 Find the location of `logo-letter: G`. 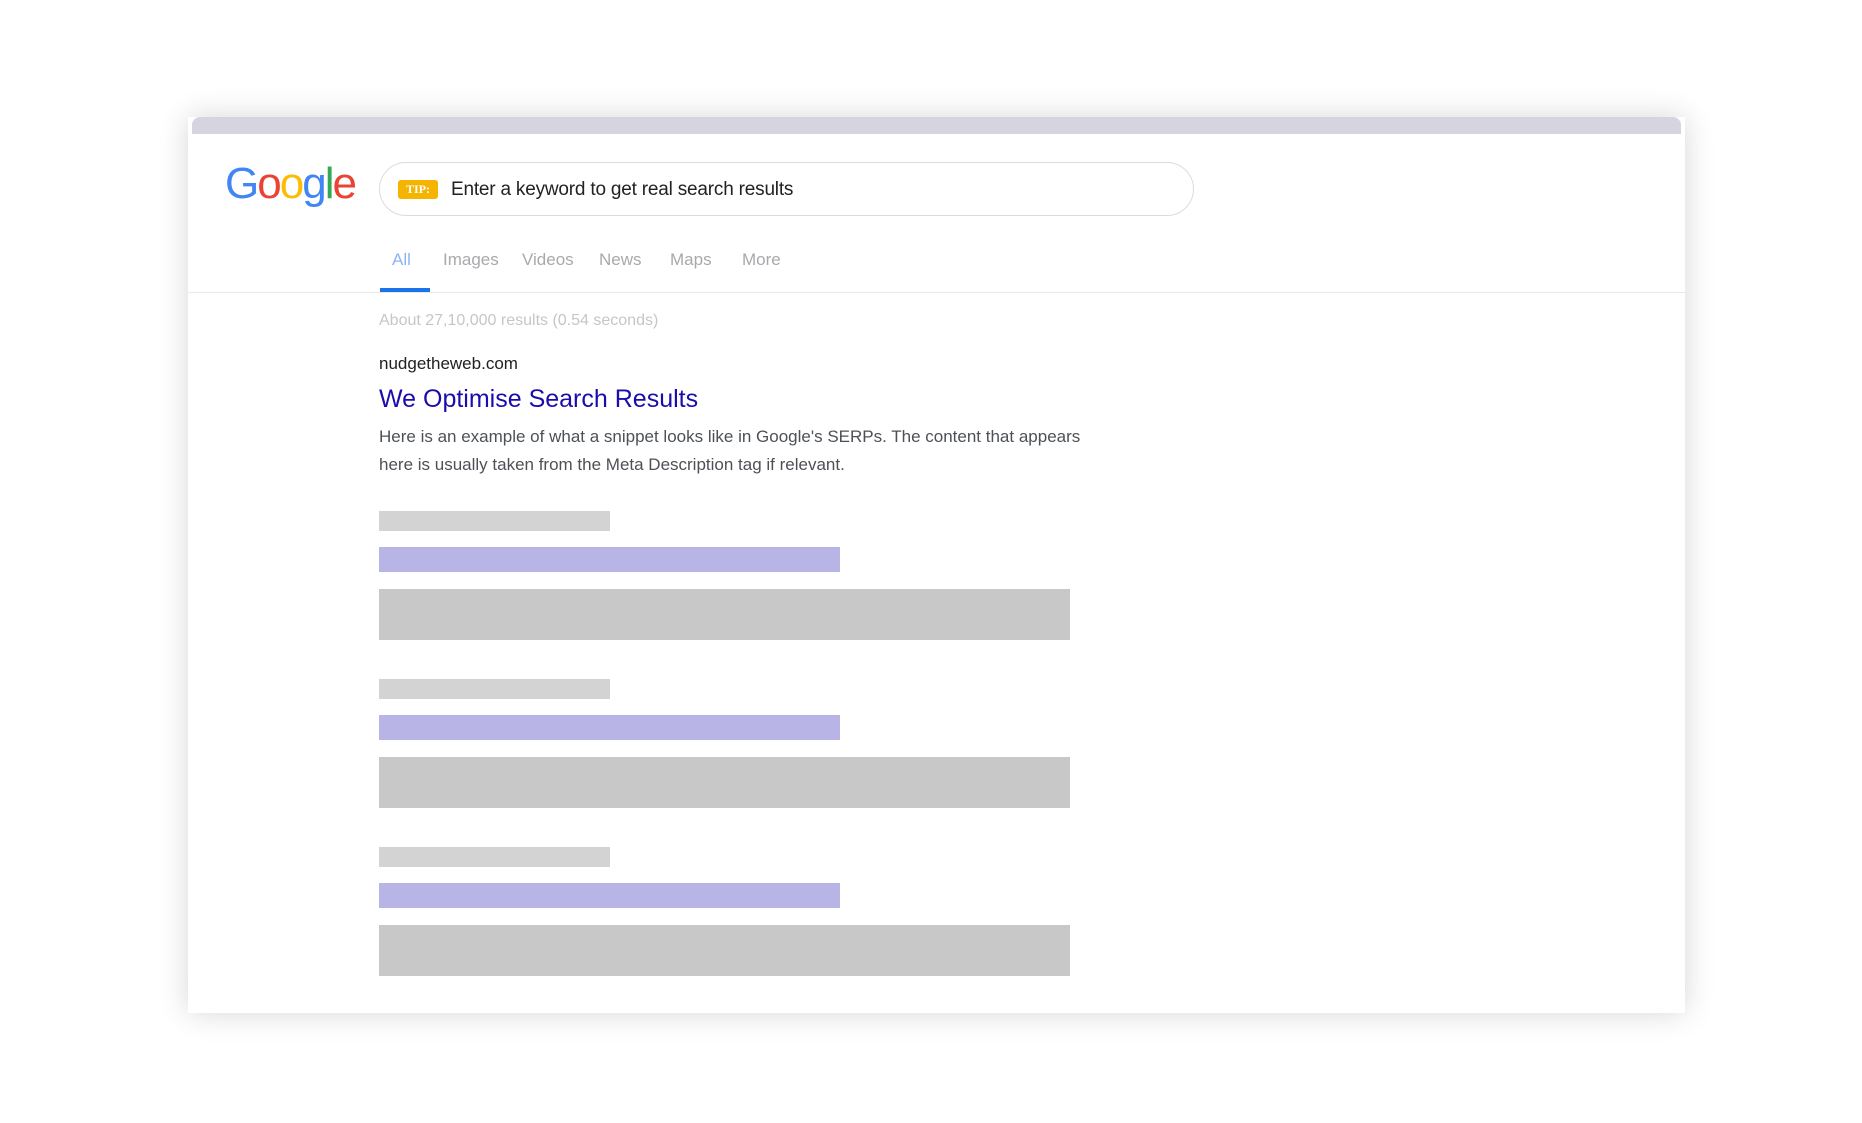

logo-letter: G is located at coordinates (242, 183).